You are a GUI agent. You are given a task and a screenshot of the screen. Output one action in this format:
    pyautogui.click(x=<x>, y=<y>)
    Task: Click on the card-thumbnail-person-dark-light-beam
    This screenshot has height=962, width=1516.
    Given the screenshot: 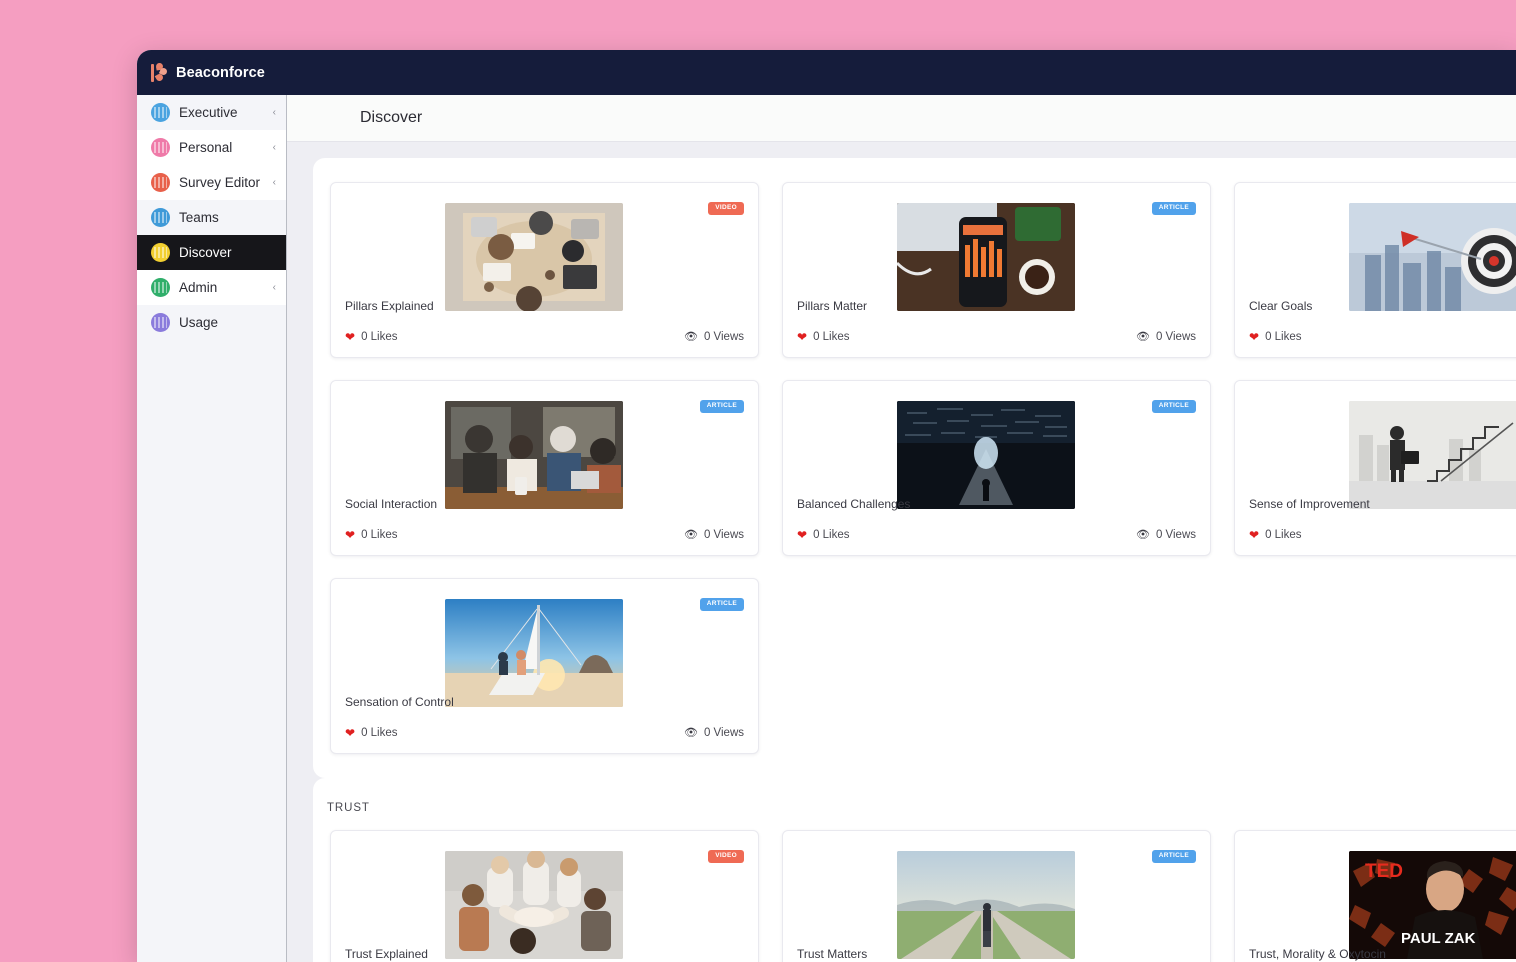 What is the action you would take?
    pyautogui.click(x=986, y=455)
    